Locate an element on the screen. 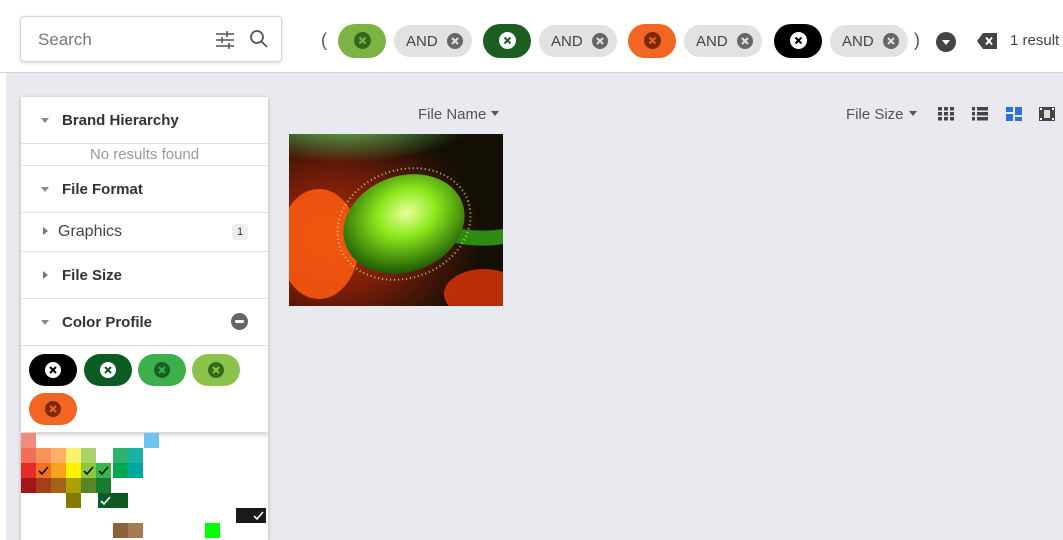 Image resolution: width=1063 pixels, height=540 pixels. filmstrip-view-icon is located at coordinates (1047, 114).